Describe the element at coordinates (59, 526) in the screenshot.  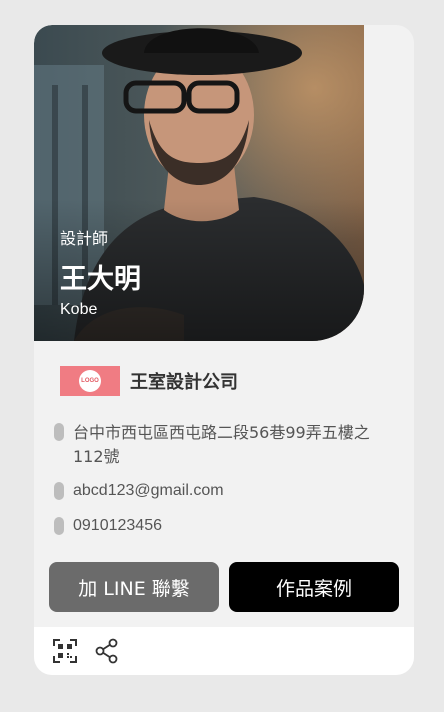
I see `phone-icon` at that location.